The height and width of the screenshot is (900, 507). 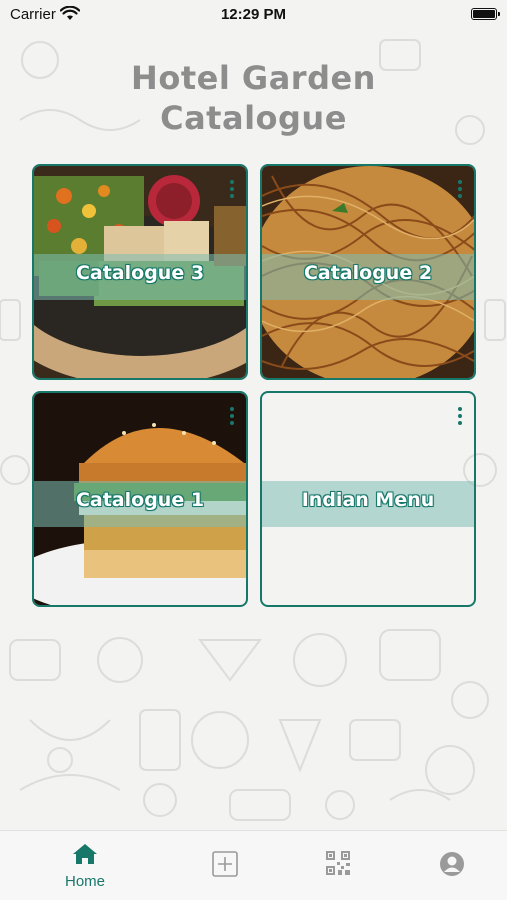 I want to click on catalogue-label: Catalogue 1, so click(x=140, y=500).